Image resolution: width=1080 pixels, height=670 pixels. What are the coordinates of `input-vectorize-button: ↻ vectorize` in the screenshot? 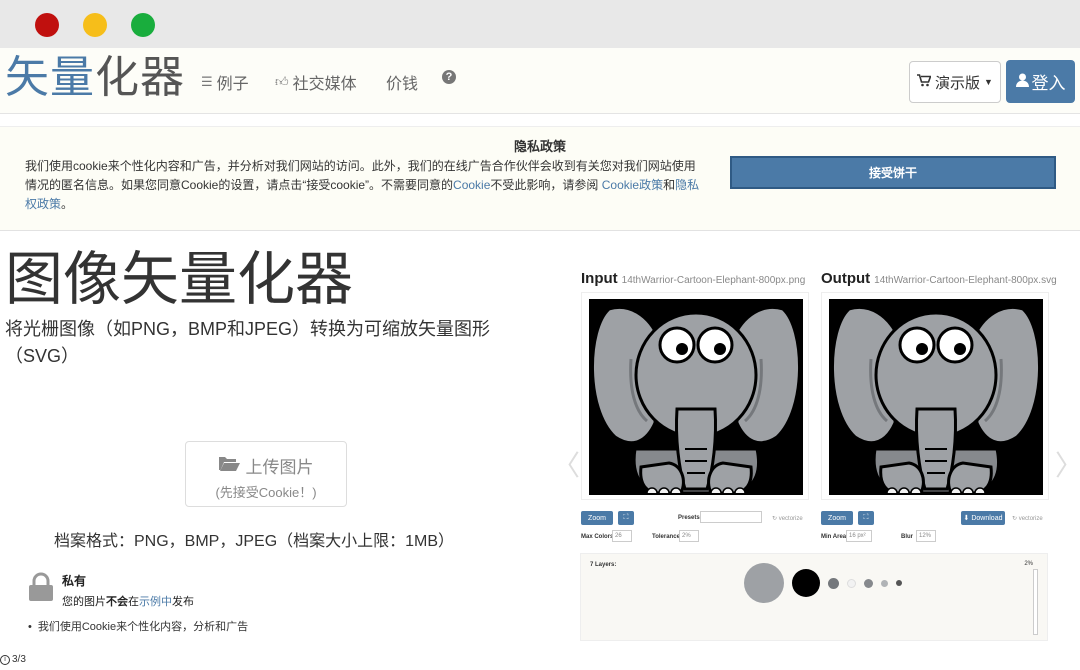 It's located at (787, 518).